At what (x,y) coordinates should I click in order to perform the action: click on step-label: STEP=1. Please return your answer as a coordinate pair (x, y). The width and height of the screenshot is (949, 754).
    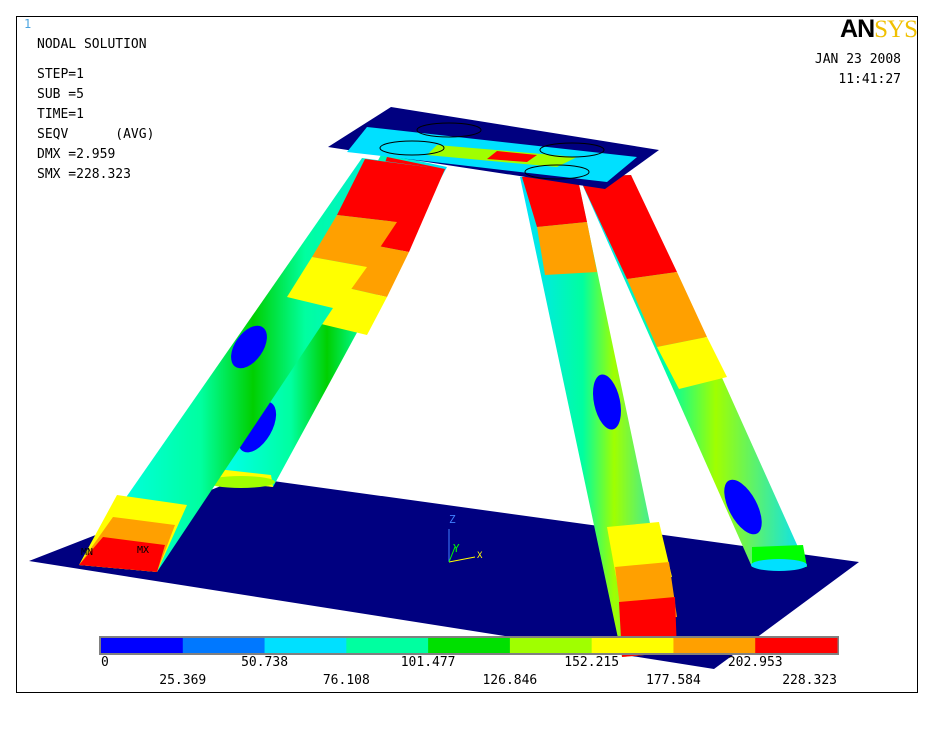
    Looking at the image, I should click on (60, 74).